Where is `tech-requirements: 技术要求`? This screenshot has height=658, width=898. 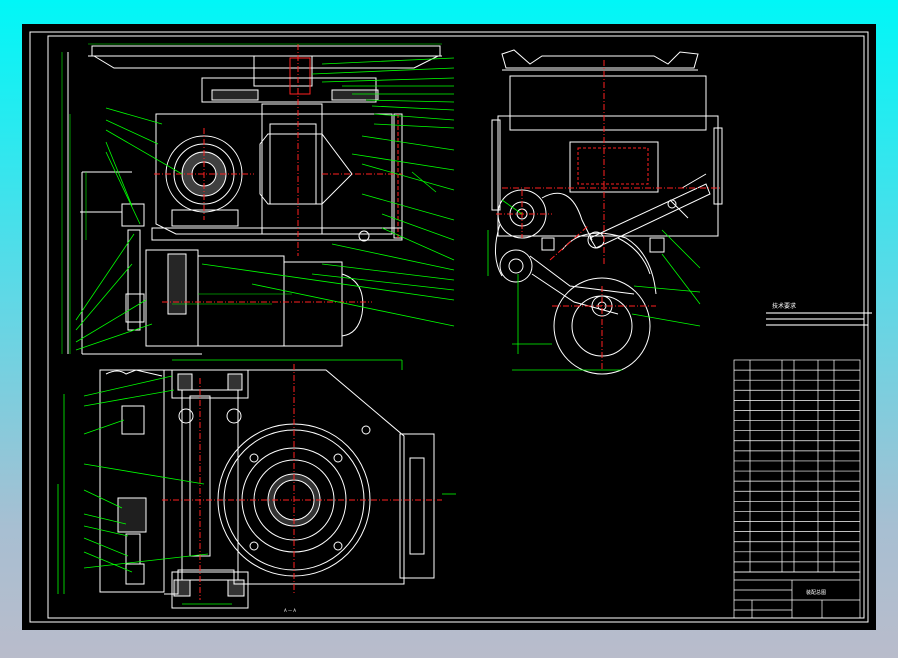 tech-requirements: 技术要求 is located at coordinates (819, 314).